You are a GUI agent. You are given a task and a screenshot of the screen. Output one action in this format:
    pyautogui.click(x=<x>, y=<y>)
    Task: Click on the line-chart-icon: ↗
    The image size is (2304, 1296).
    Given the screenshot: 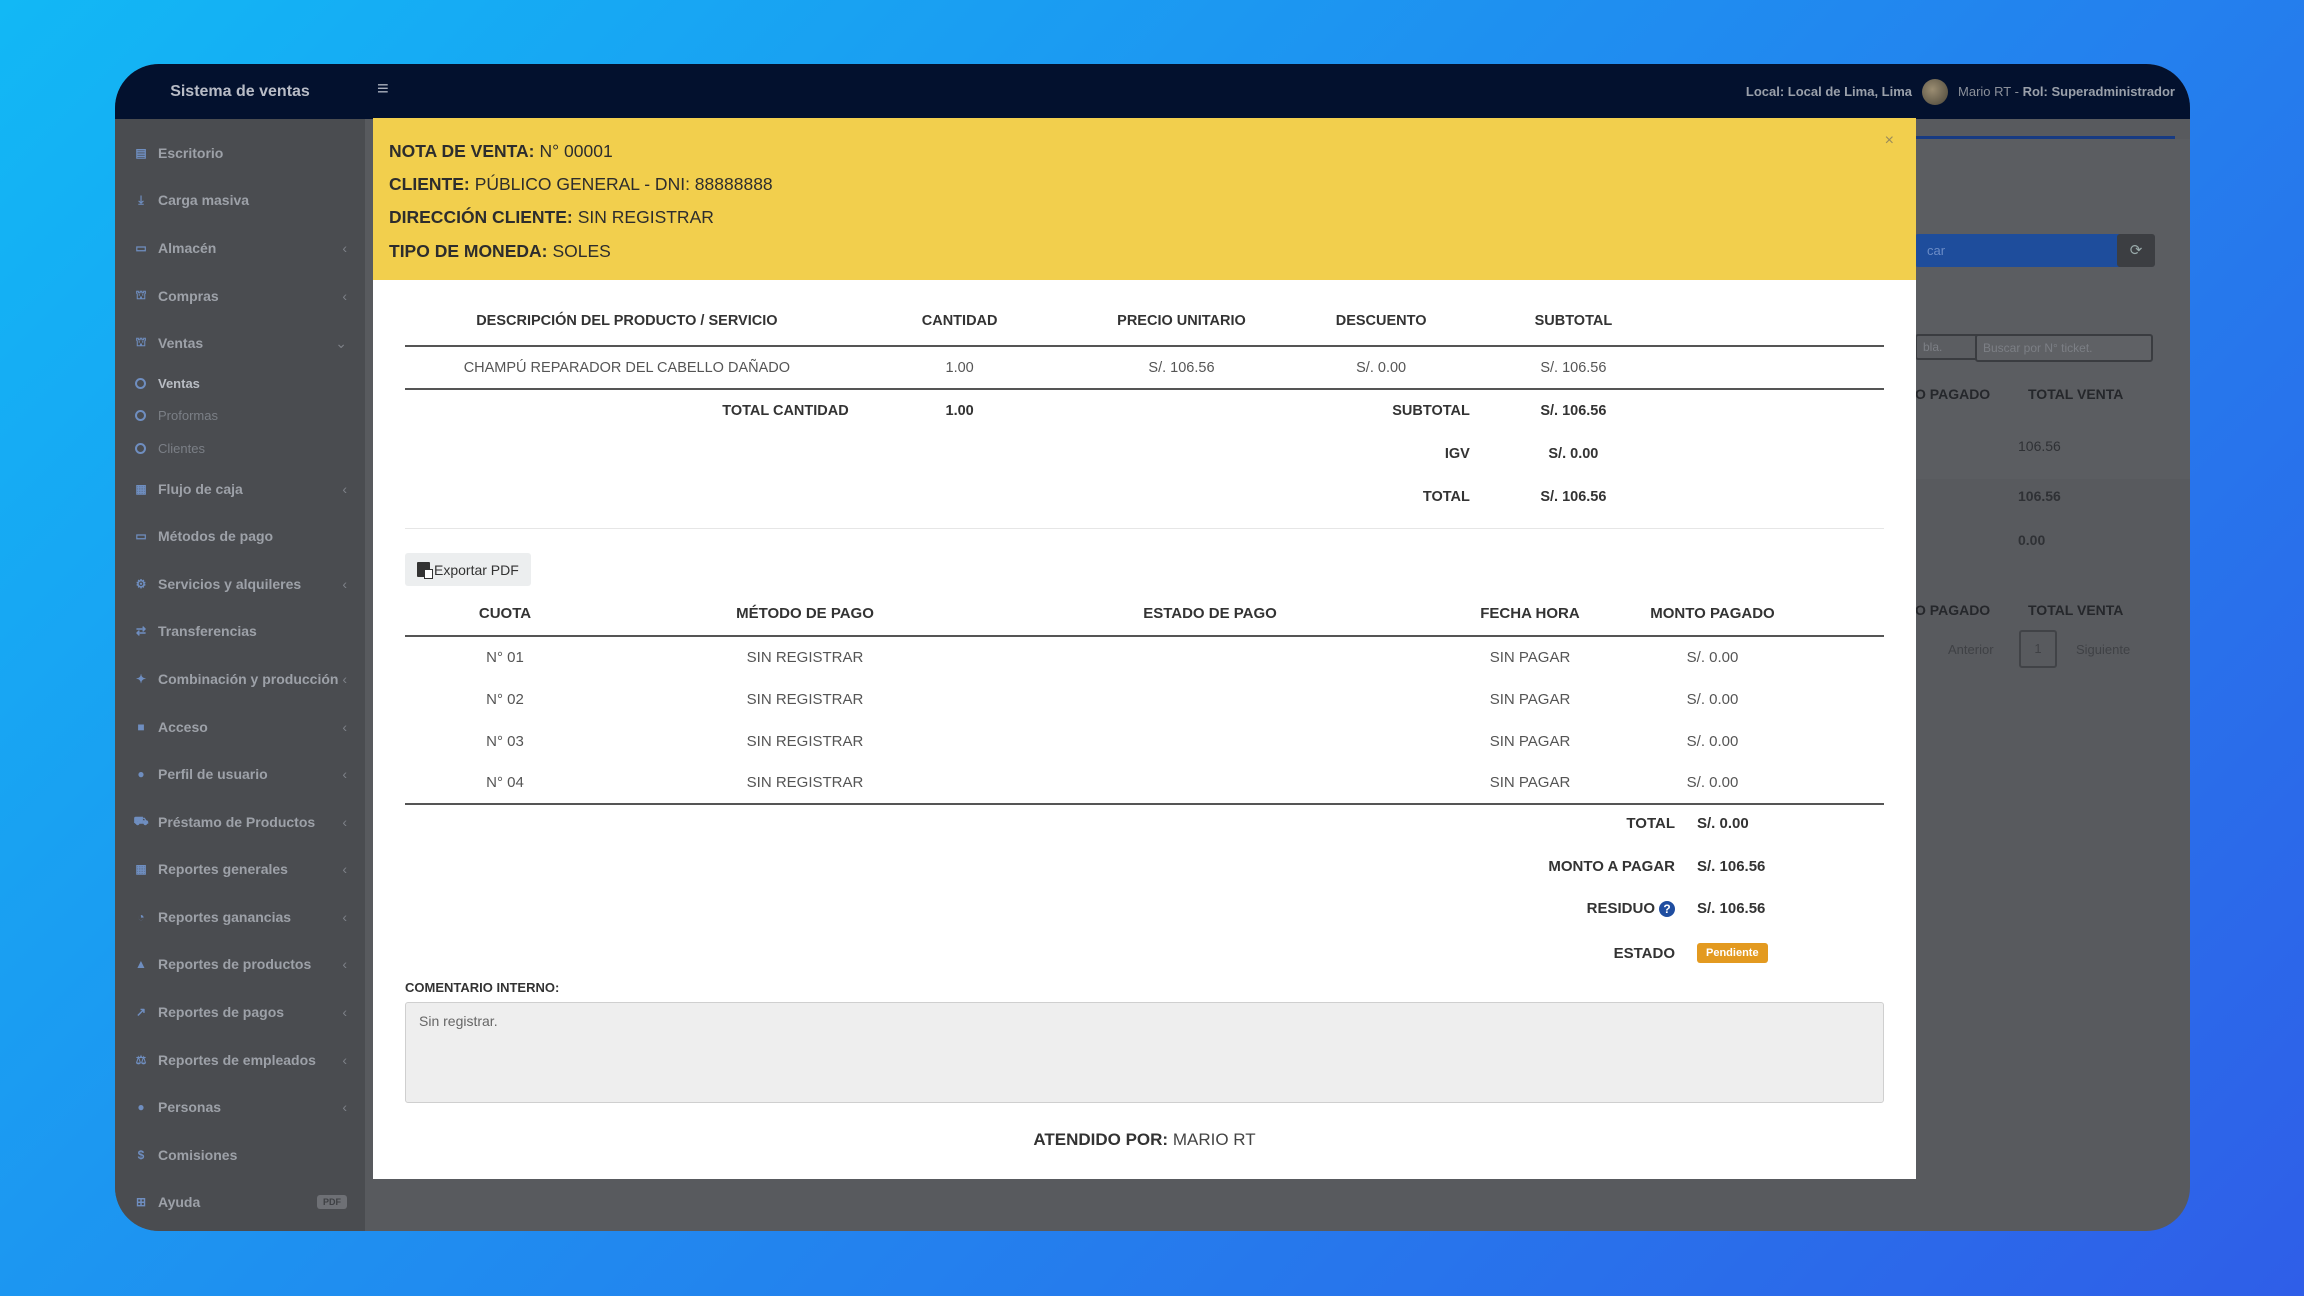 What is the action you would take?
    pyautogui.click(x=141, y=1012)
    